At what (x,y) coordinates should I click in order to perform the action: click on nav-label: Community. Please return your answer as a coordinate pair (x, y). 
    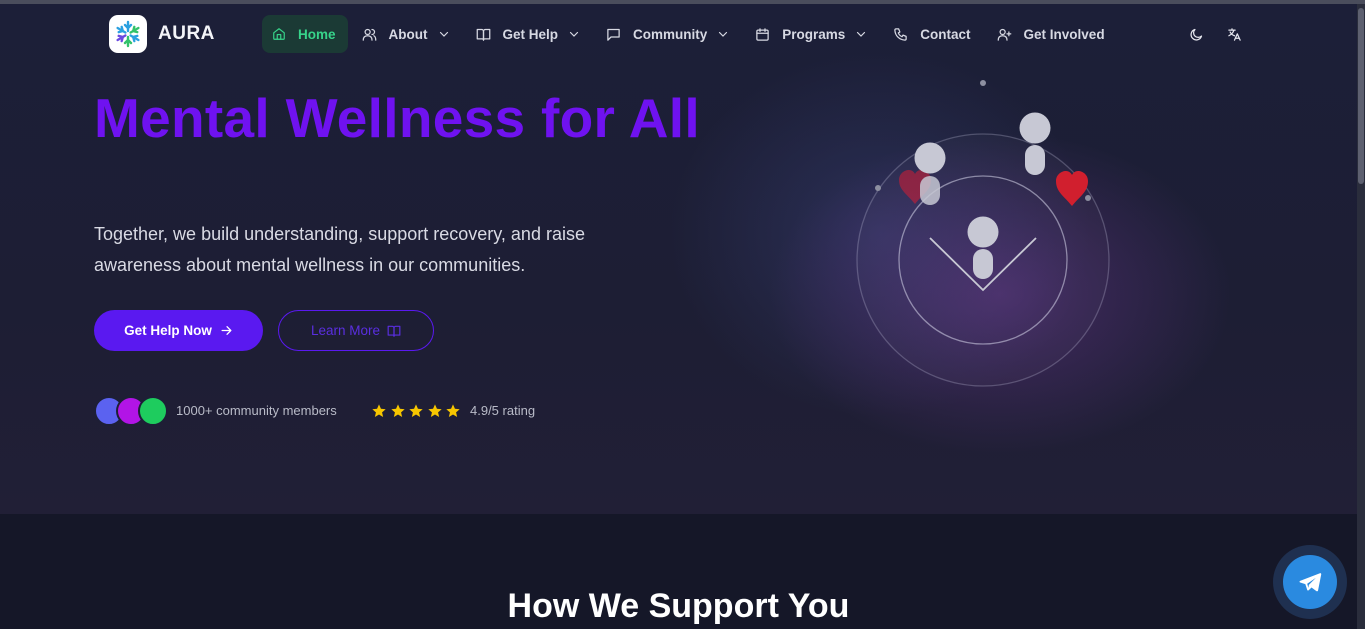
    Looking at the image, I should click on (670, 34).